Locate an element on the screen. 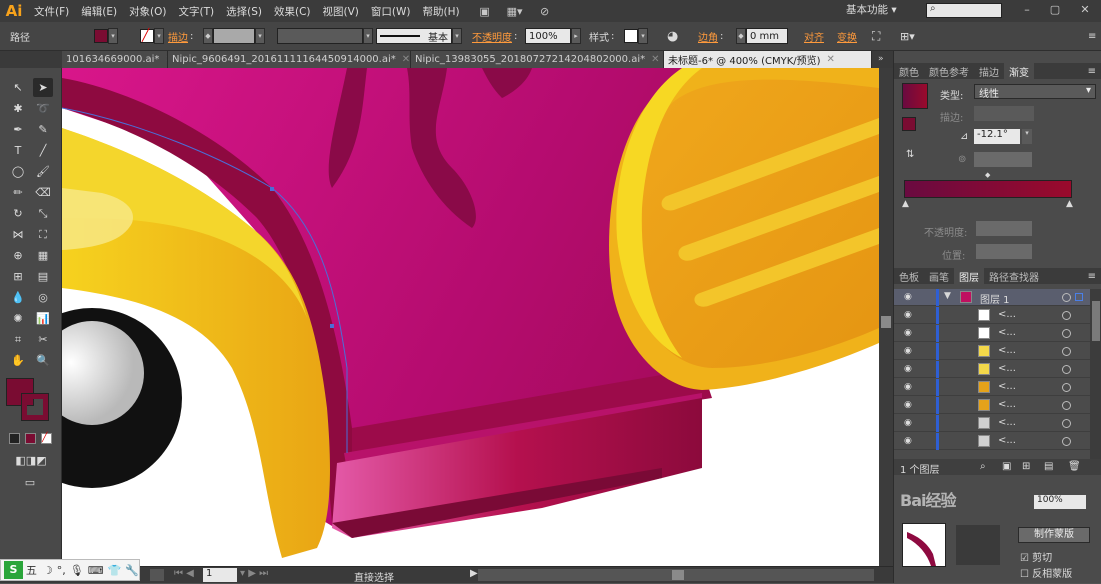  invert-mask-checkbox: ☐ 反相蒙版 is located at coordinates (1046, 572).